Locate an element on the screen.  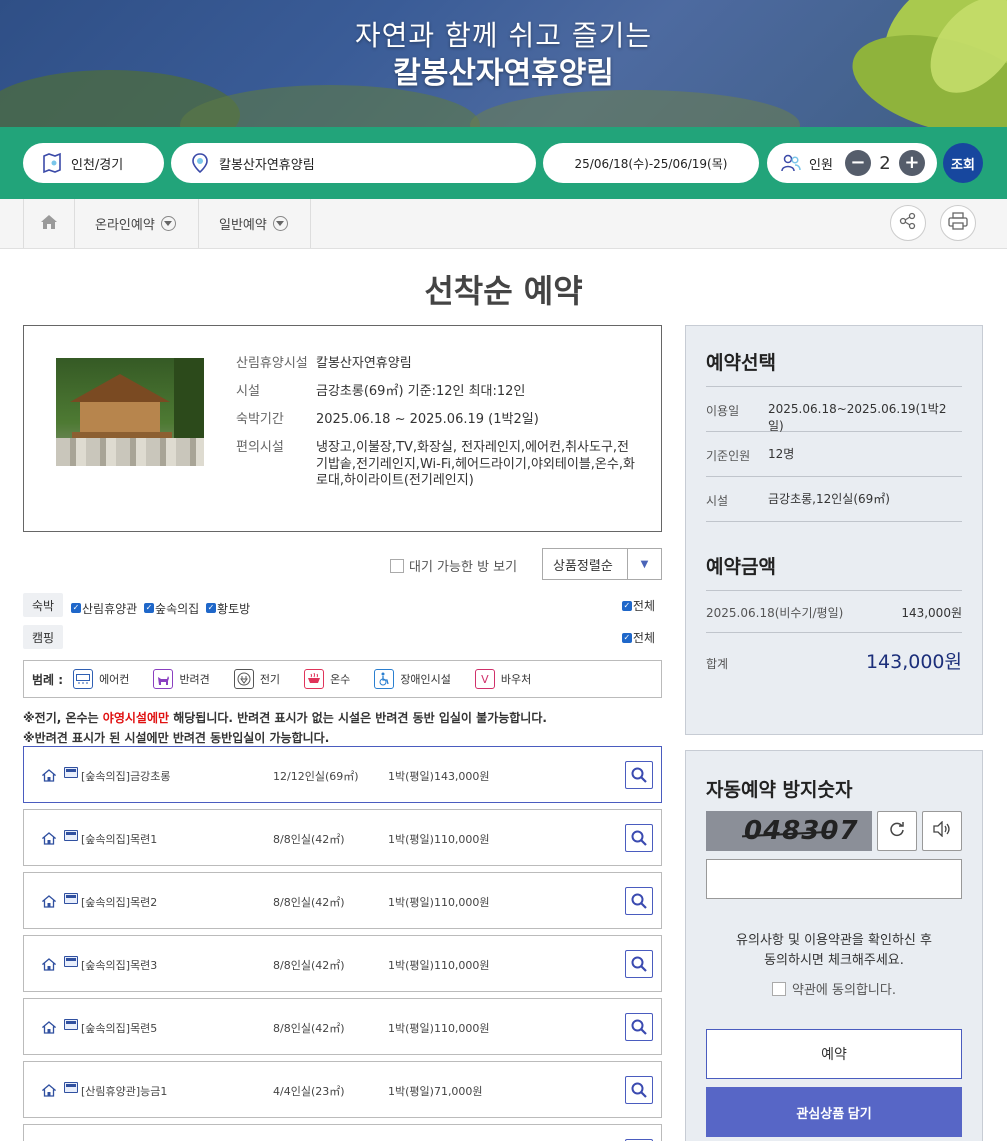
checkbox-camping-all: ✓ 전체 is located at coordinates (638, 637).